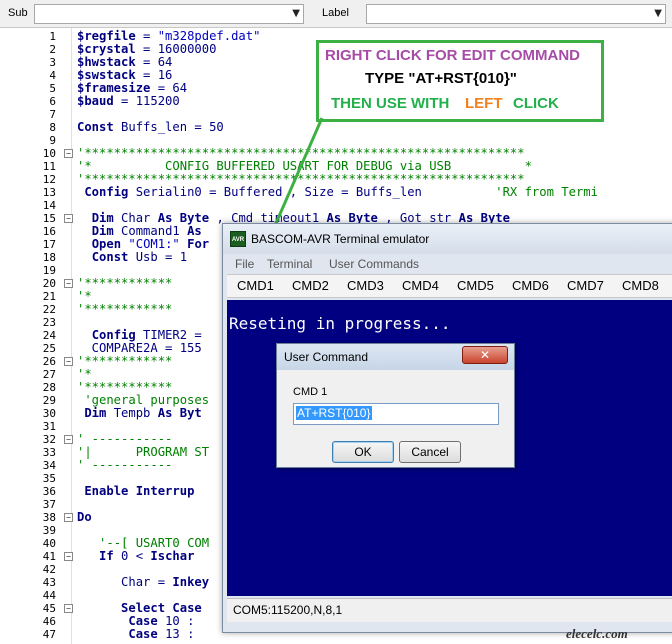  Describe the element at coordinates (52, 101) in the screenshot. I see `line-number: 6` at that location.